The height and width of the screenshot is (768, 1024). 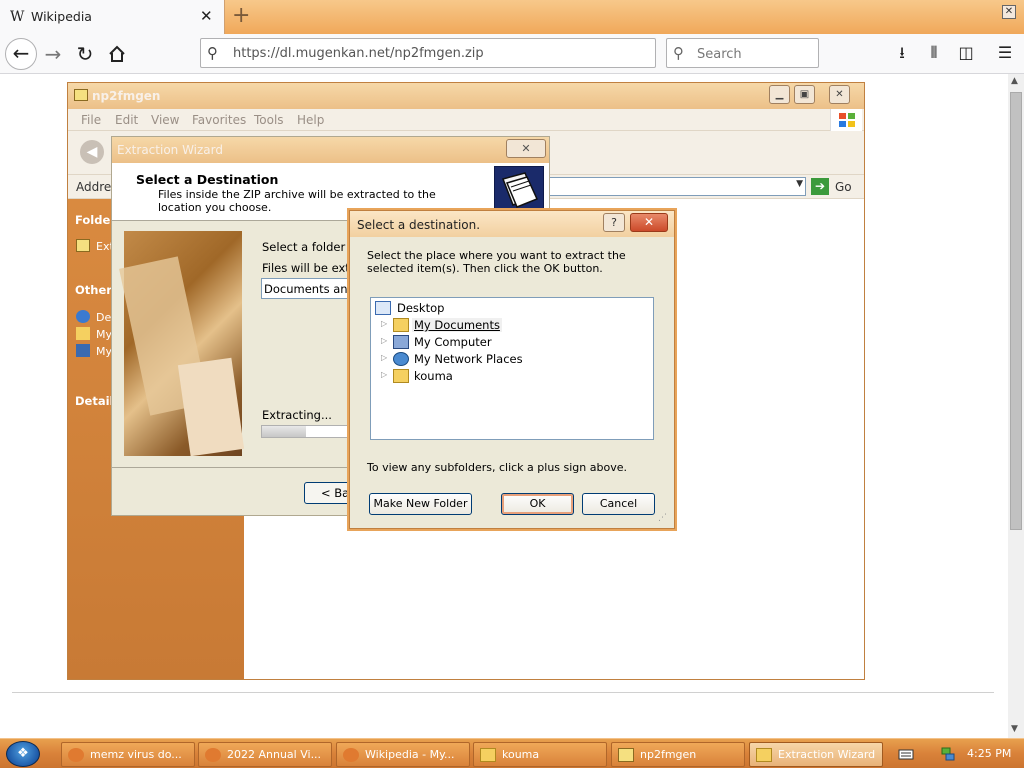 I want to click on folder-tasks-heading: Folder, so click(x=95, y=220).